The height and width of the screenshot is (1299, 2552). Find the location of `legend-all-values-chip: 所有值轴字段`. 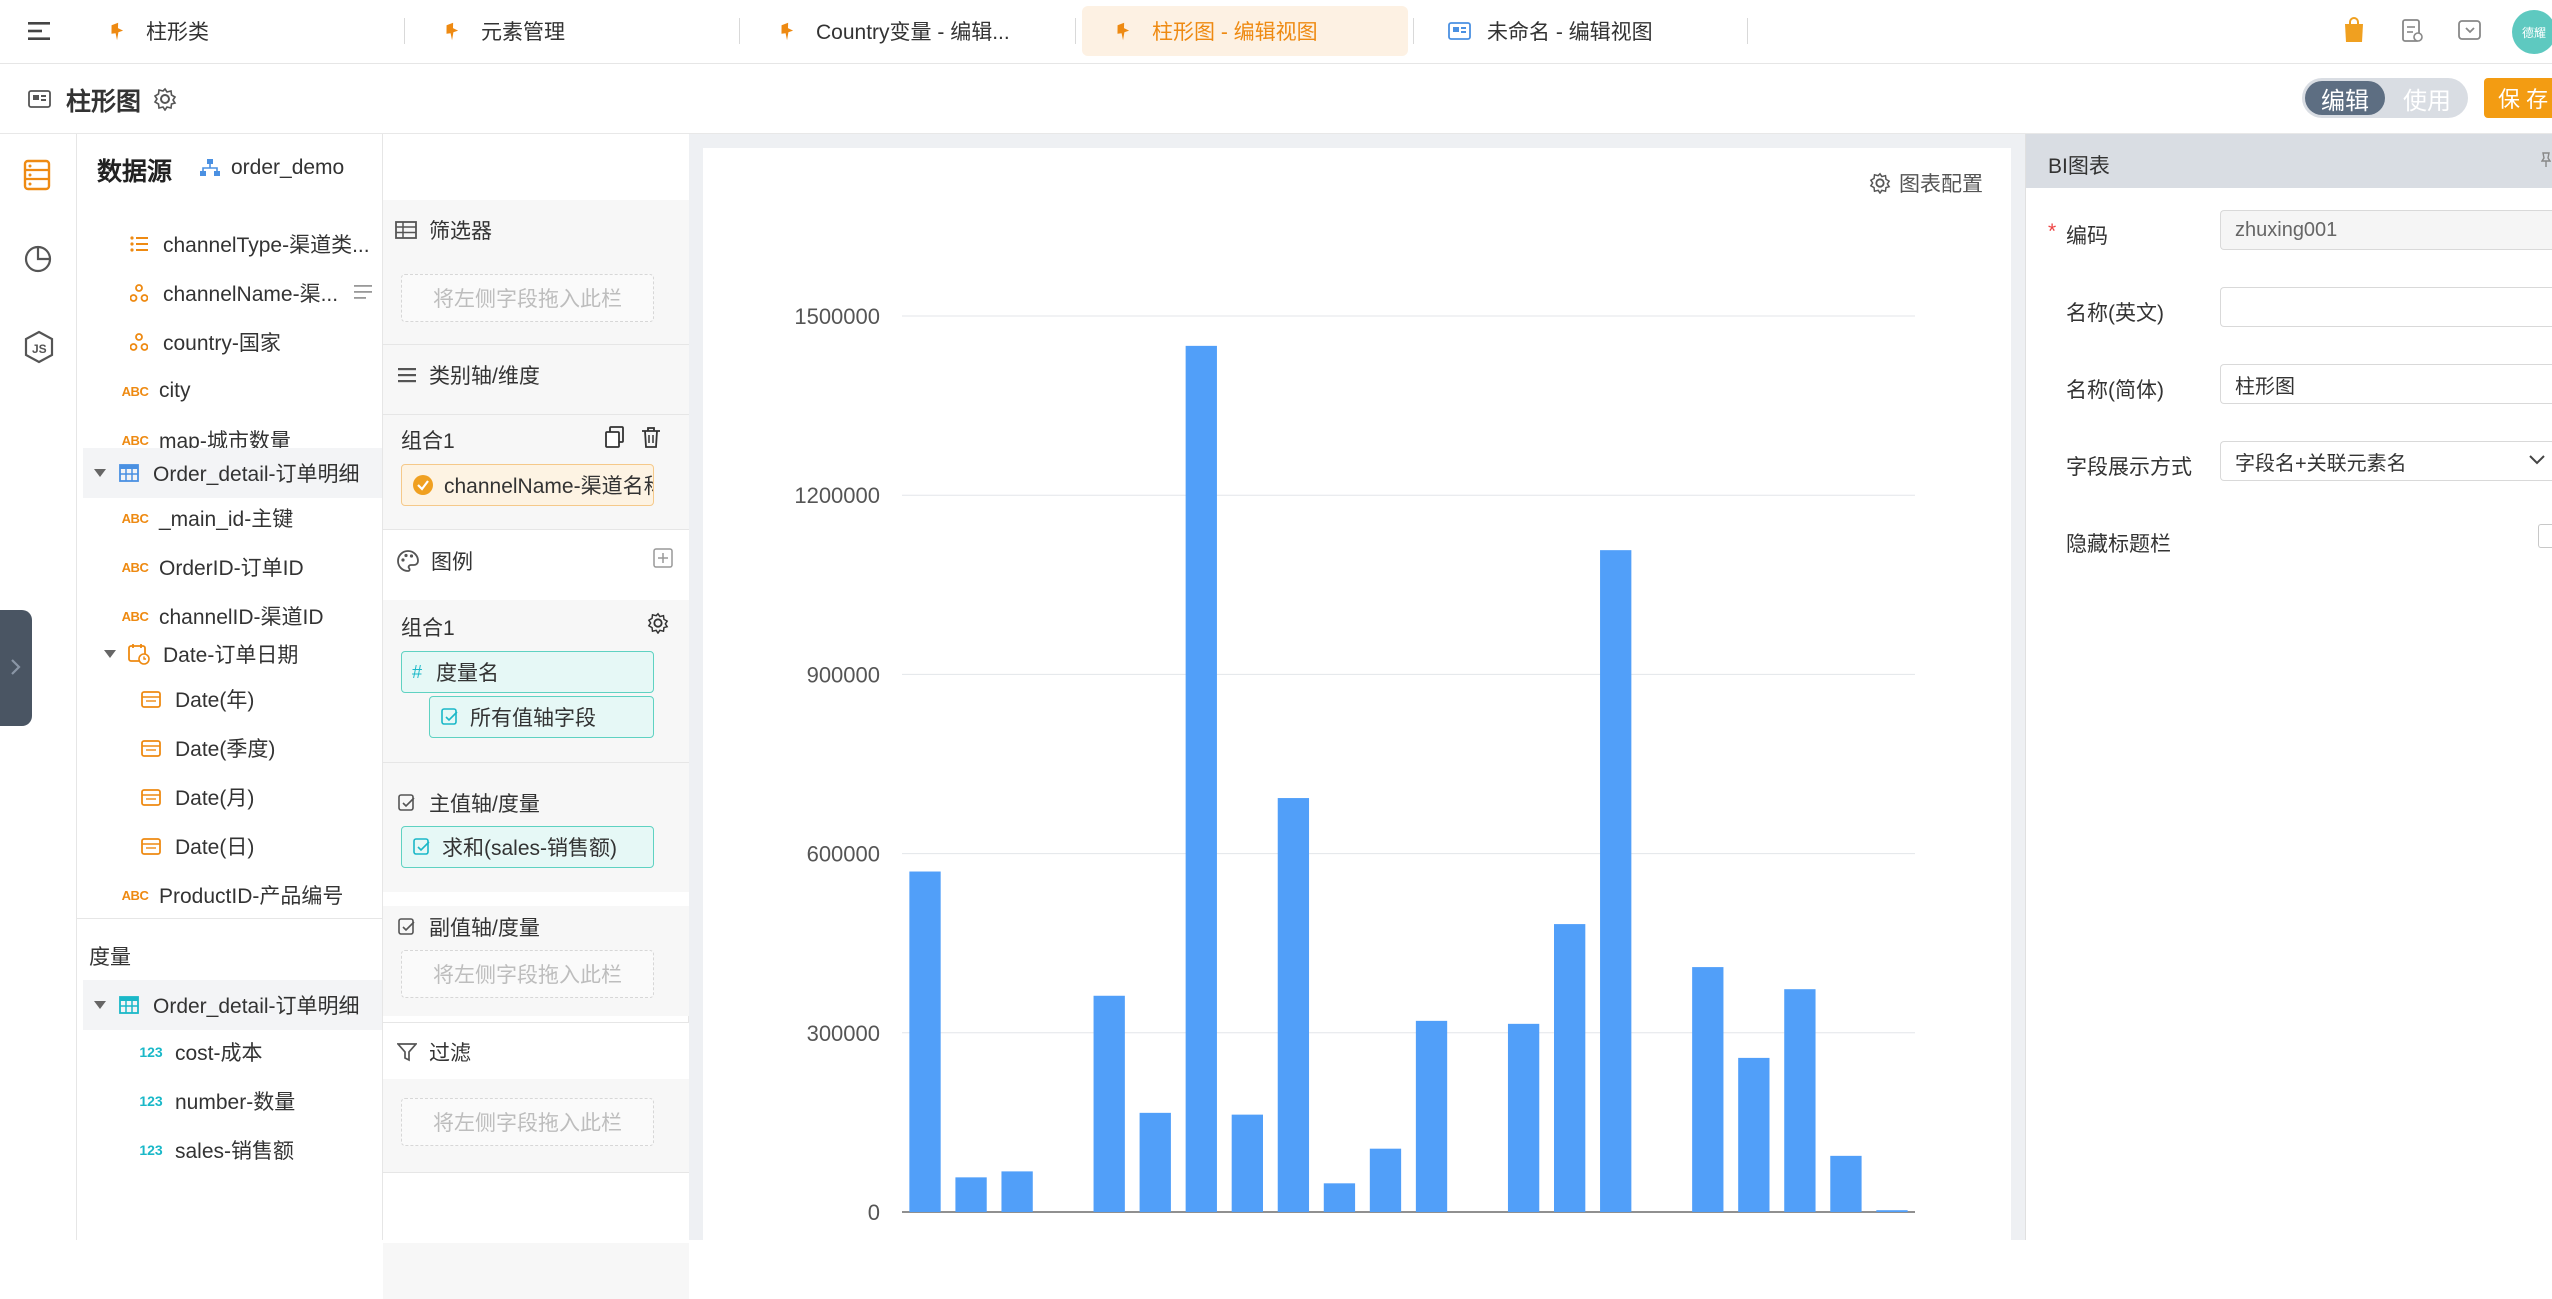

legend-all-values-chip: 所有值轴字段 is located at coordinates (541, 717).